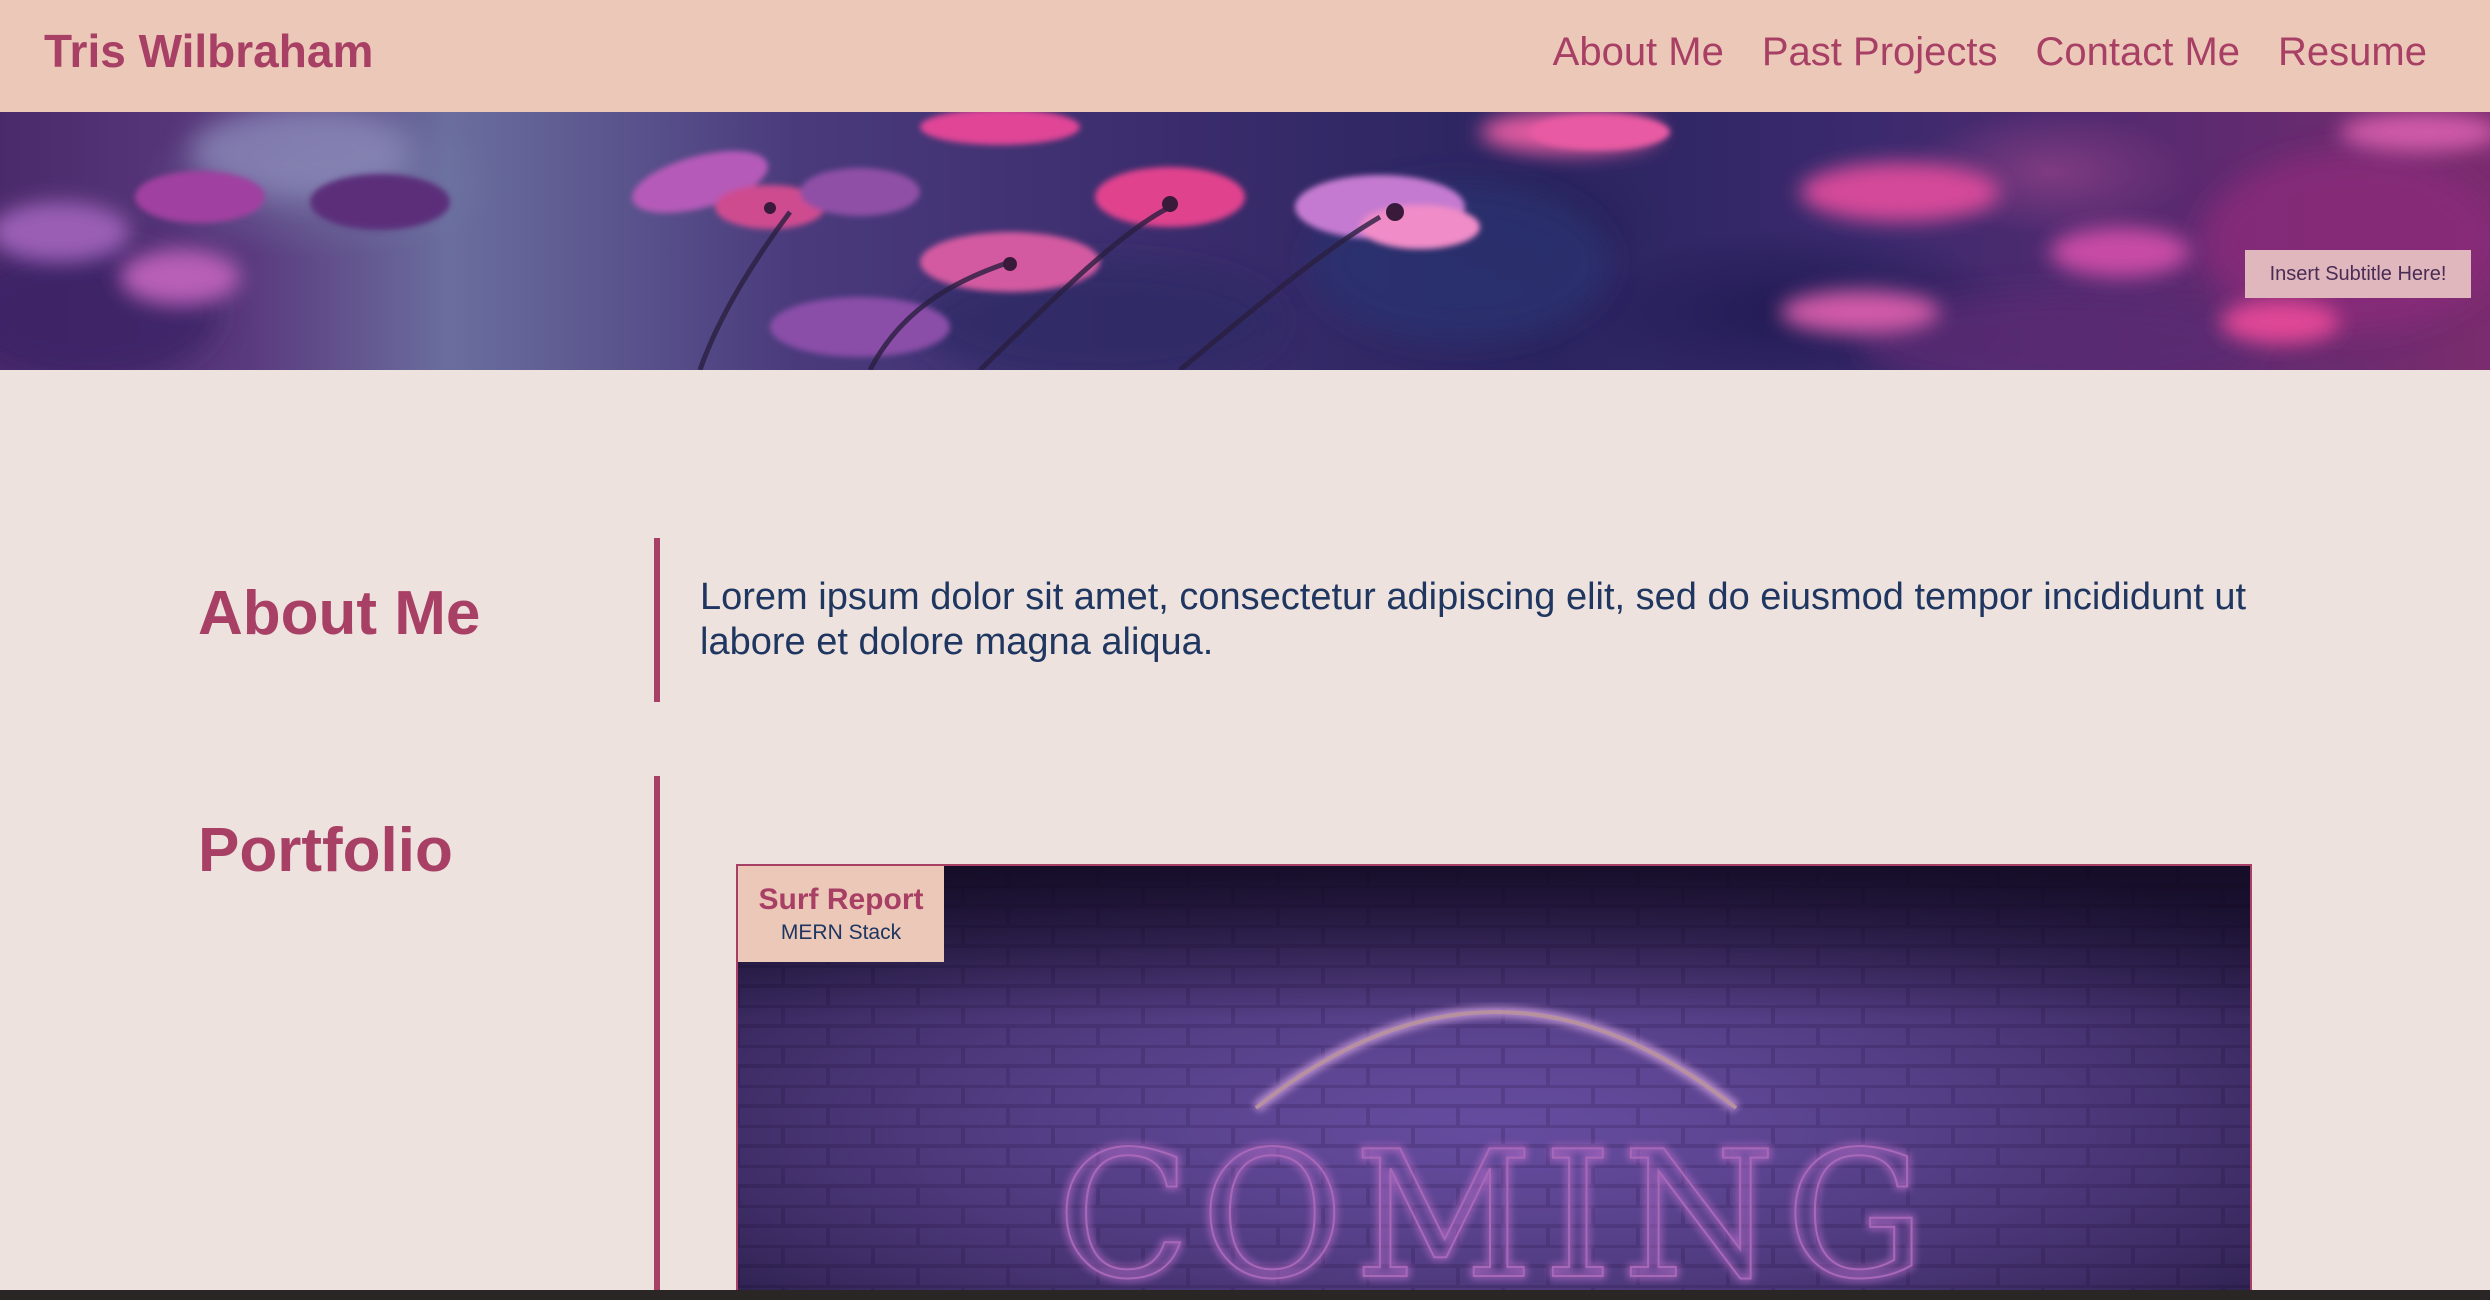  I want to click on main-nav: About Me Past Projects Contact Me Resume, so click(1990, 52).